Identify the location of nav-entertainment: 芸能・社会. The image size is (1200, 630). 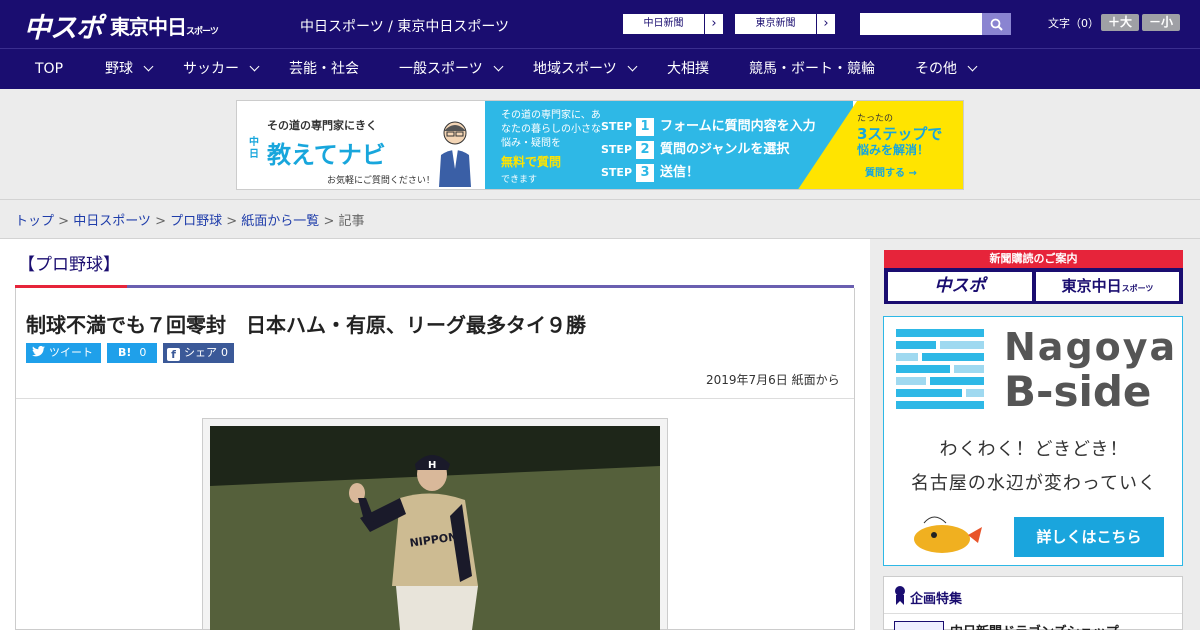
(324, 69).